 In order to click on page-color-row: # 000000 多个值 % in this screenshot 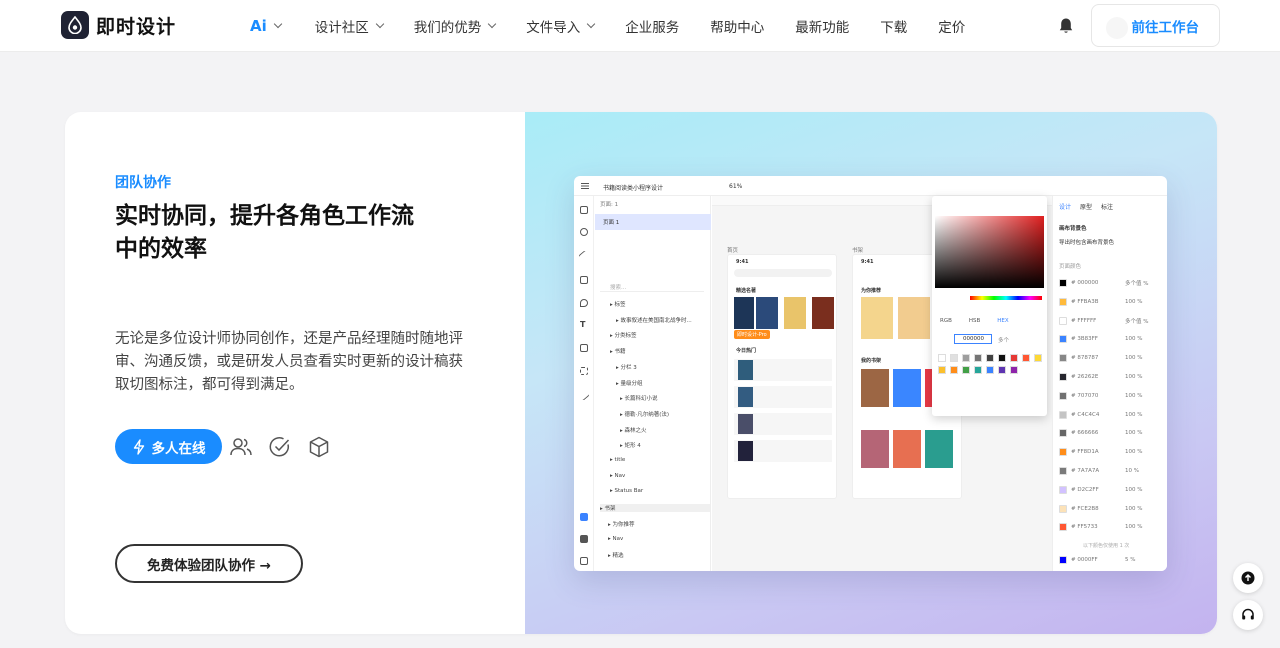, I will do `click(1111, 283)`.